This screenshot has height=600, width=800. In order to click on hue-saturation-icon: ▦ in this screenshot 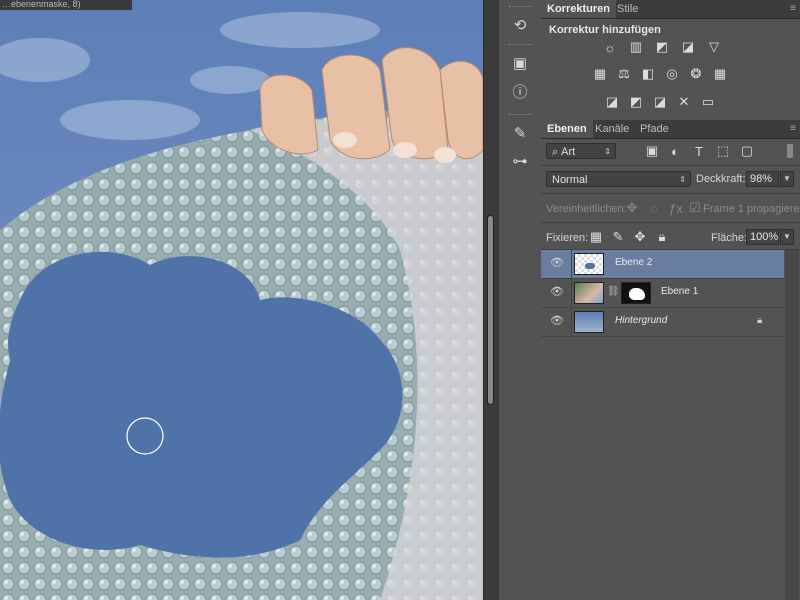, I will do `click(600, 74)`.